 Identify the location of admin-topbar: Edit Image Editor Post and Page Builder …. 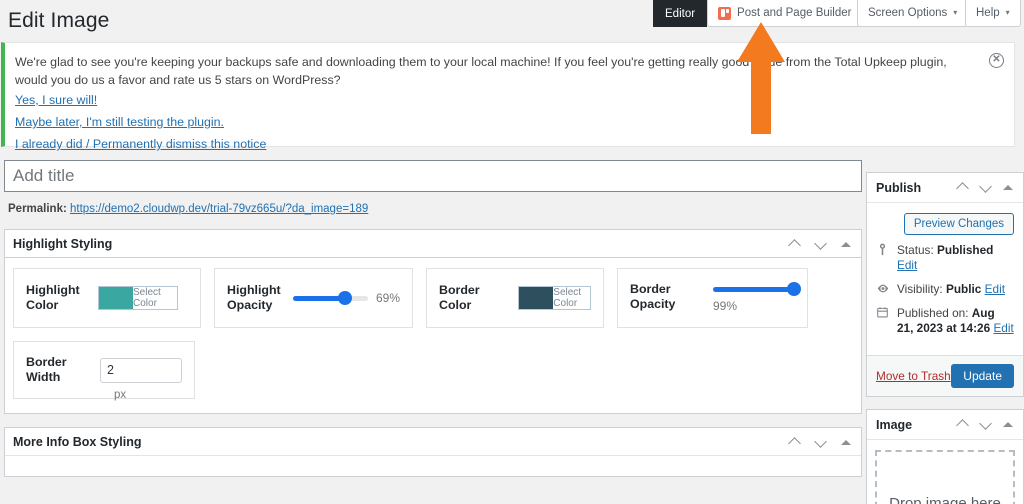
(512, 15).